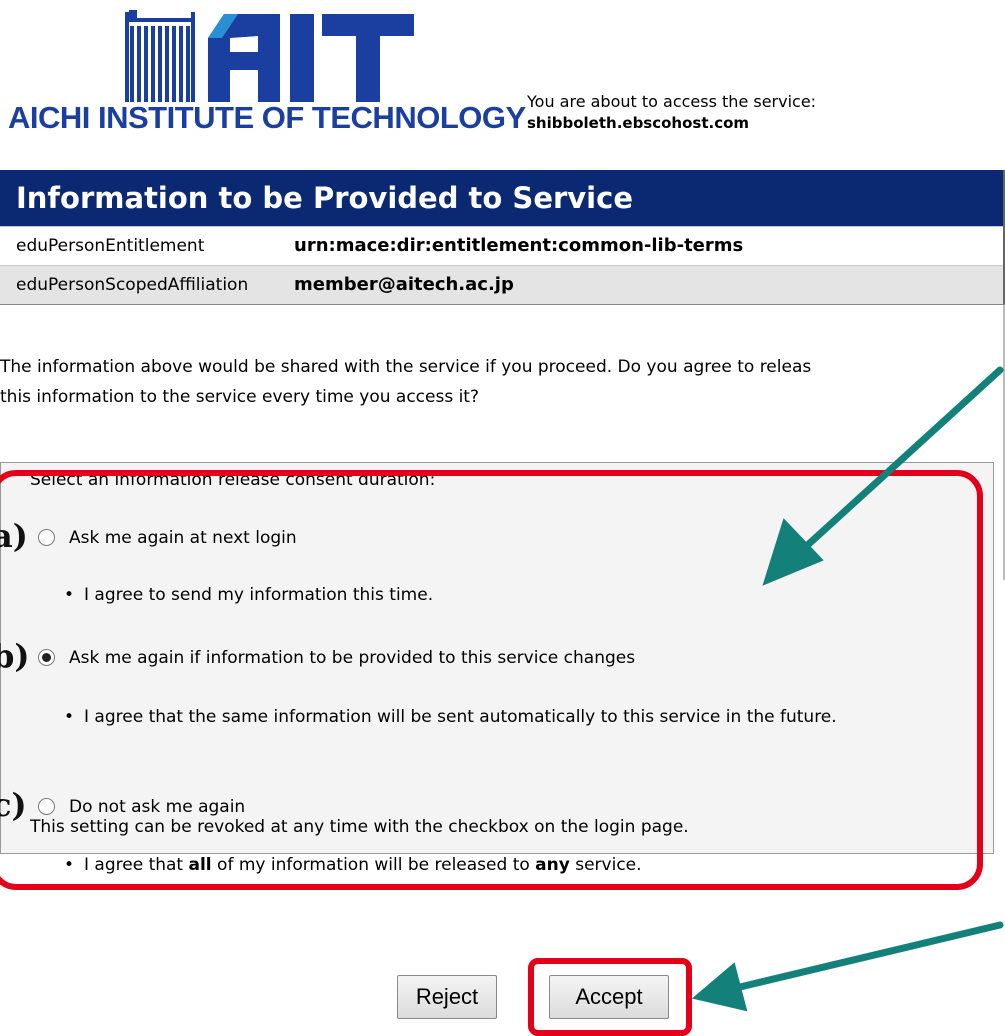 The height and width of the screenshot is (1036, 1005). I want to click on service-name: shibboleth.ebscohost.com, so click(638, 123).